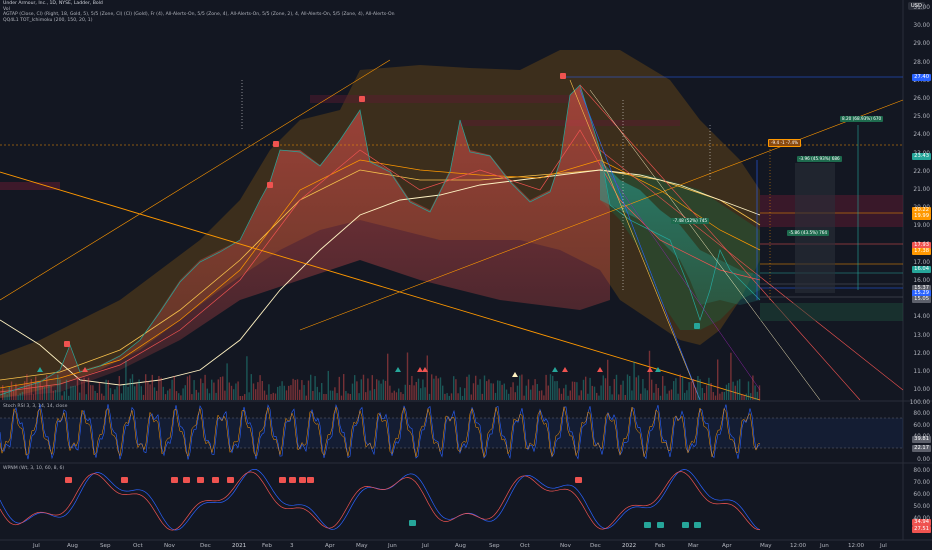 This screenshot has width=932, height=550. Describe the element at coordinates (883, 546) in the screenshot. I see `time-axis-label: Jul` at that location.